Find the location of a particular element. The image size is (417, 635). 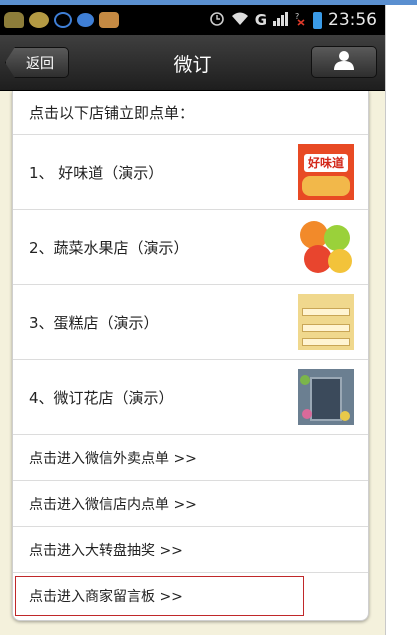

link-label: 点击进入微信店内点单 >> is located at coordinates (113, 504).